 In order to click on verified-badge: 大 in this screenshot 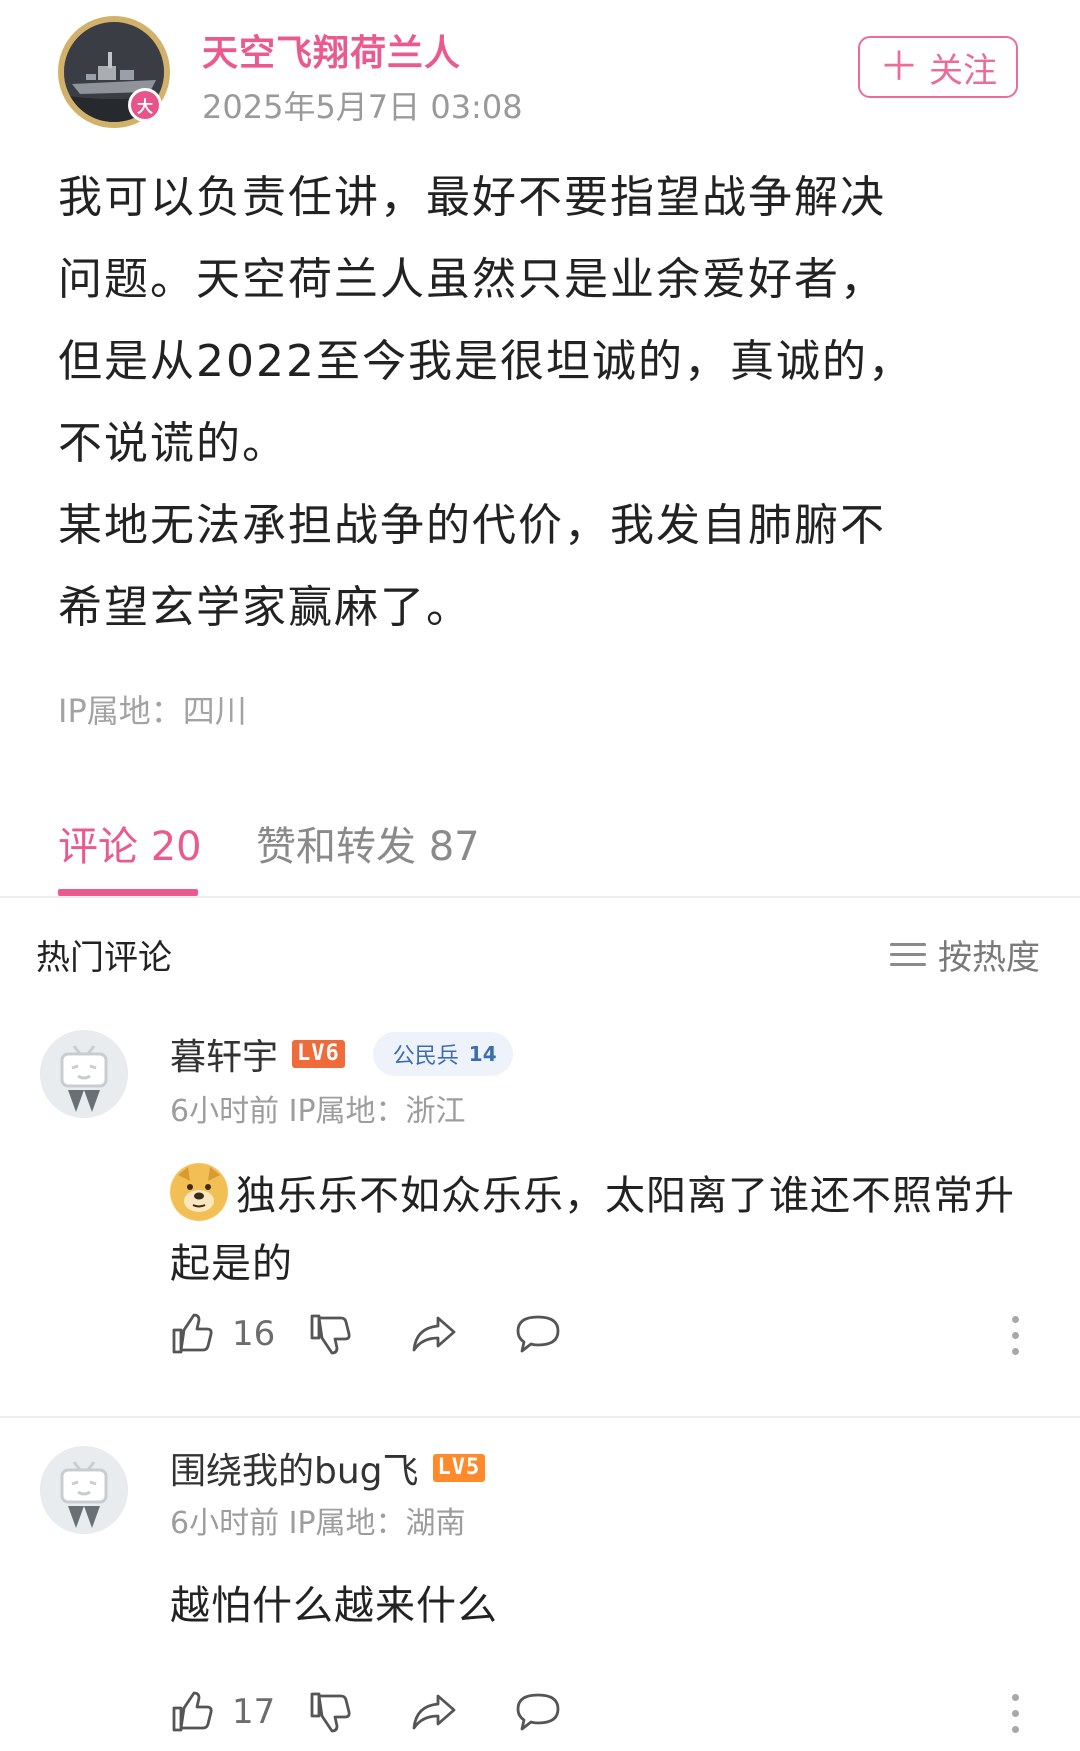, I will do `click(145, 105)`.